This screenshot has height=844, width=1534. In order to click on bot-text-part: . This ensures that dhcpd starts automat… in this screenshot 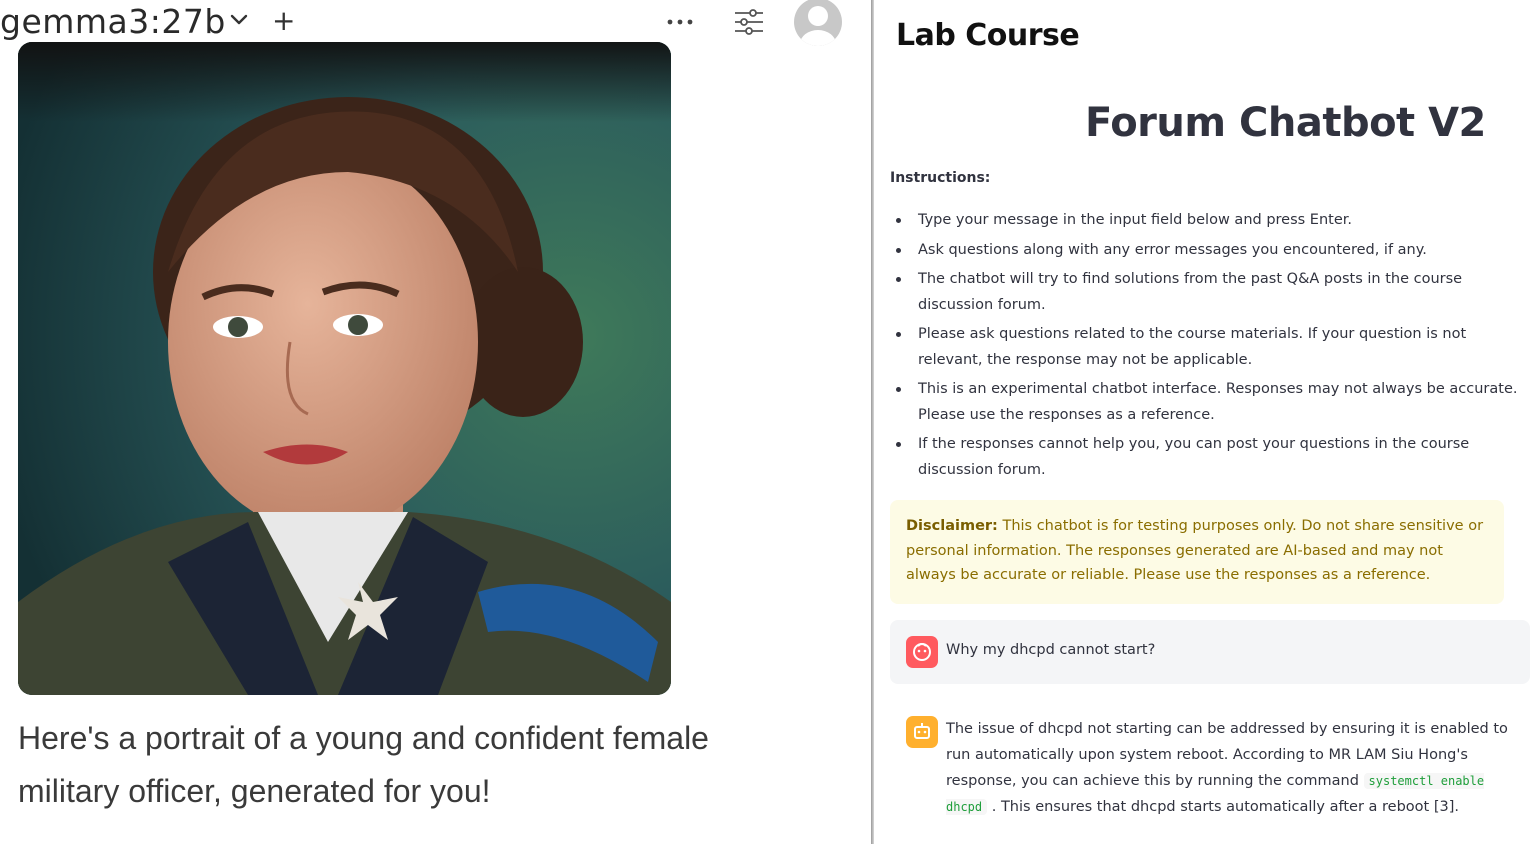, I will do `click(1223, 807)`.